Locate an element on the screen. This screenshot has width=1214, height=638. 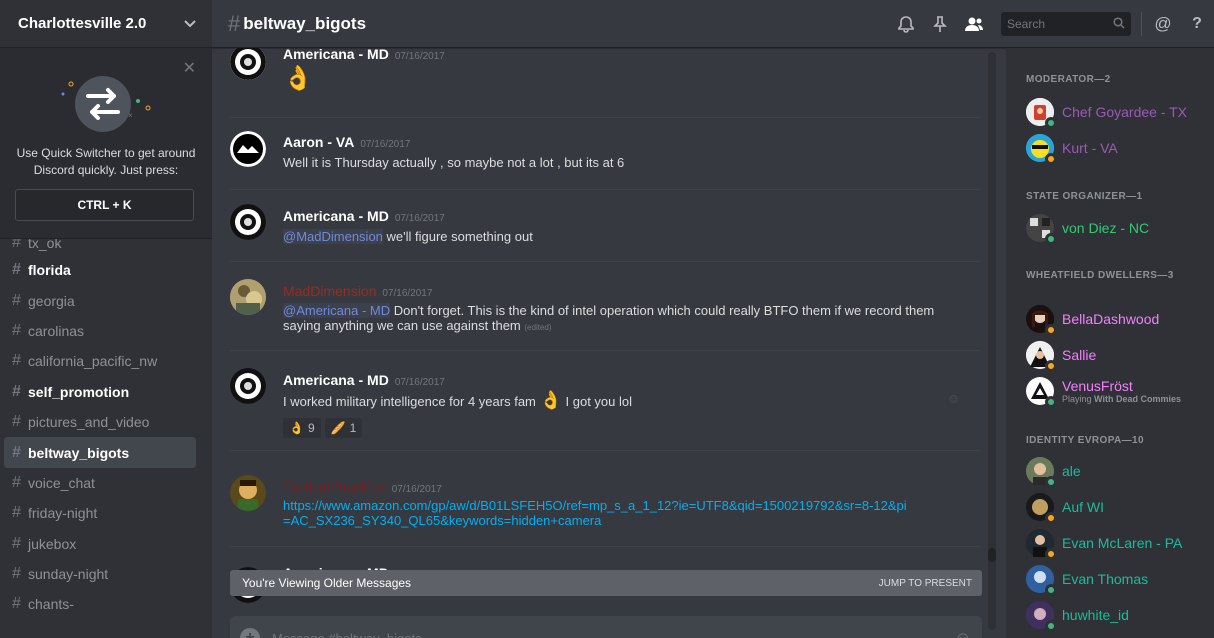
message-composer: + ☺ is located at coordinates (606, 627).